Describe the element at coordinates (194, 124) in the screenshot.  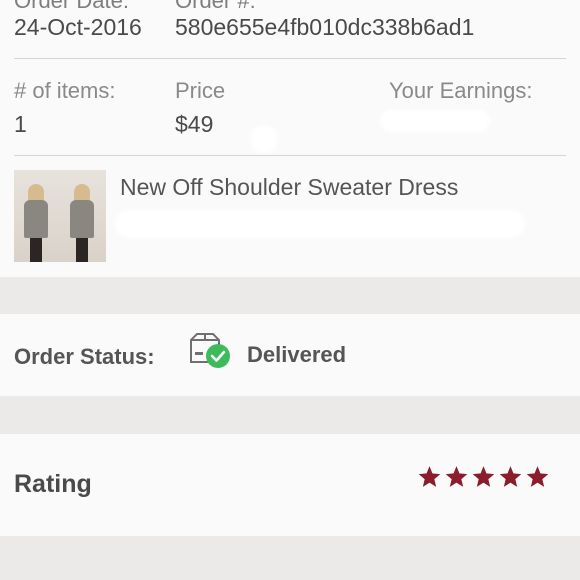
I see `price-value: $49` at that location.